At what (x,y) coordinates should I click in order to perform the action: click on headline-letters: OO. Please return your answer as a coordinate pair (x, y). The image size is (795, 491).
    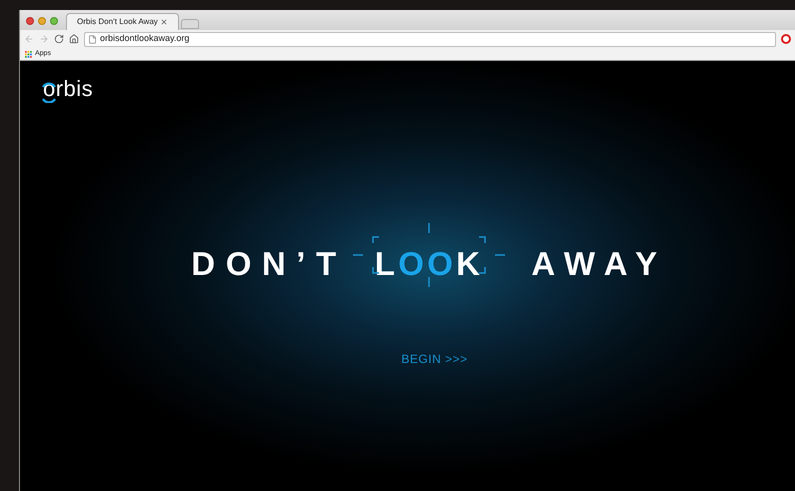
    Looking at the image, I should click on (427, 263).